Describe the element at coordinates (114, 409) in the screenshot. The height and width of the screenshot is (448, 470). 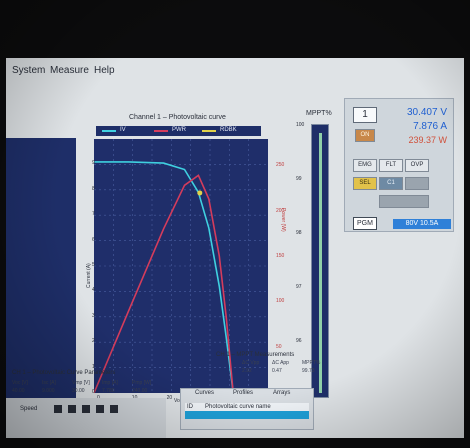
I see `forward-icon` at that location.